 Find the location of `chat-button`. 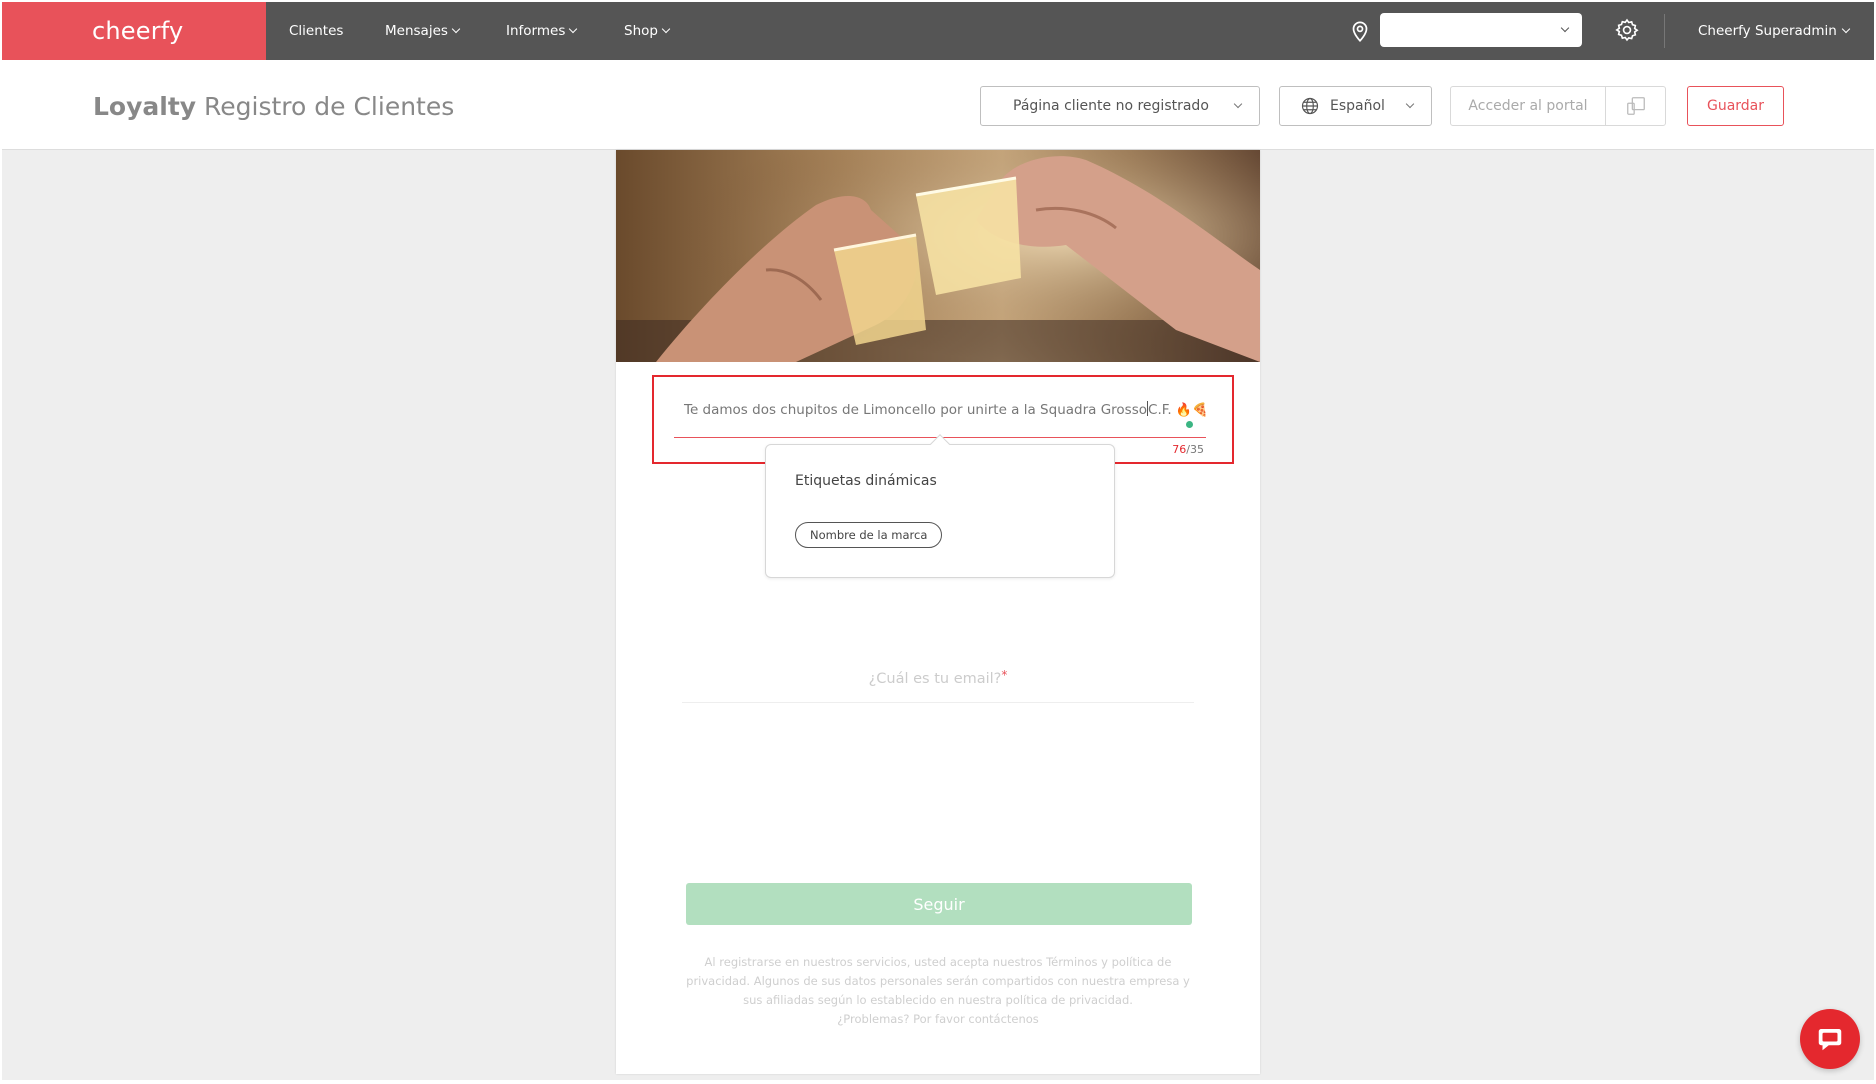

chat-button is located at coordinates (1830, 1039).